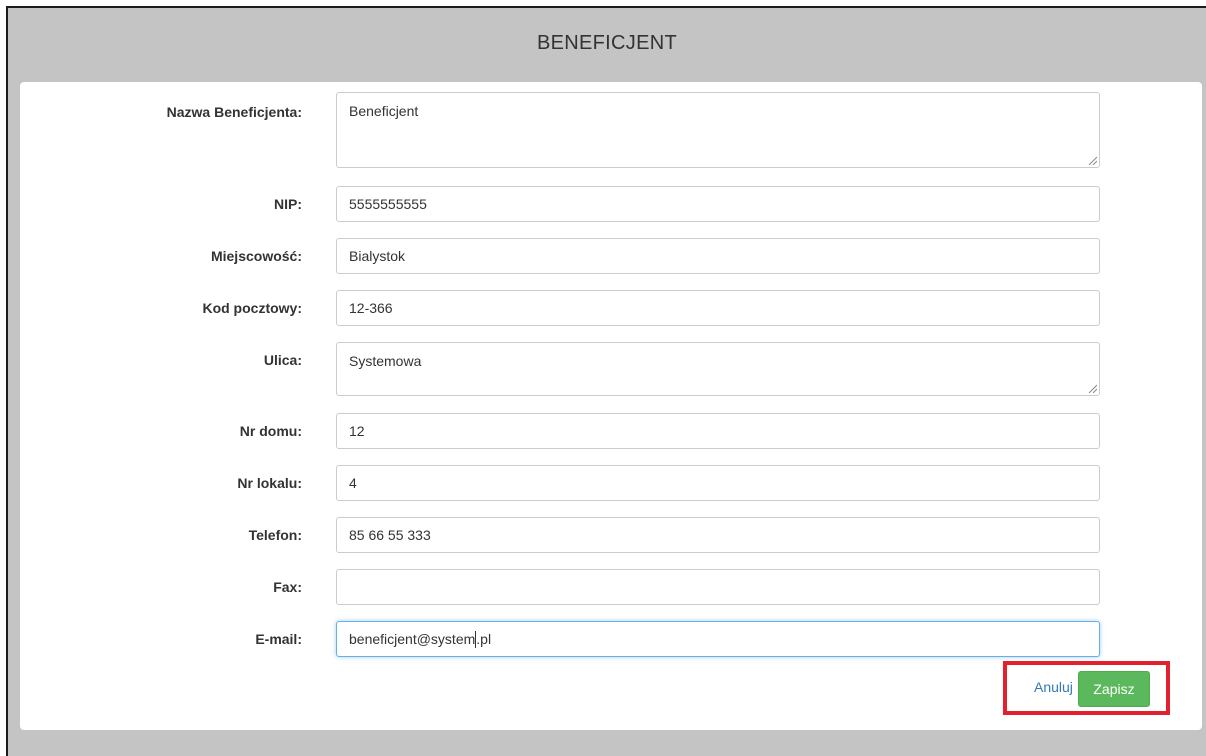 Image resolution: width=1206 pixels, height=756 pixels. Describe the element at coordinates (718, 483) in the screenshot. I see `apartment-number-input: 4` at that location.